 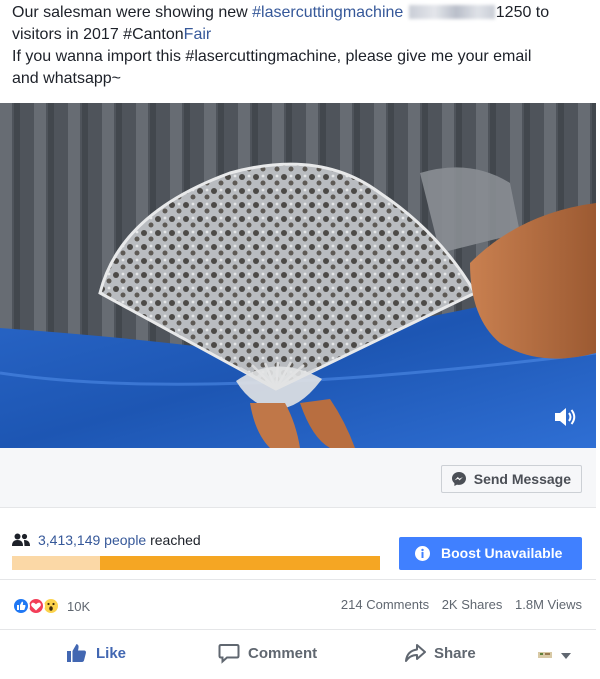 I want to click on boost-label: Boost Unavailable, so click(x=502, y=553).